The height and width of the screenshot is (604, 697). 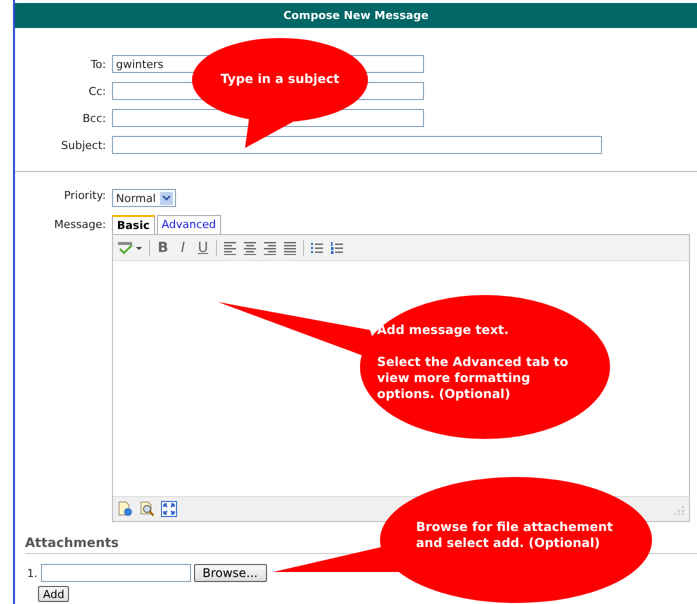 I want to click on field-label: Priority:, so click(x=84, y=195).